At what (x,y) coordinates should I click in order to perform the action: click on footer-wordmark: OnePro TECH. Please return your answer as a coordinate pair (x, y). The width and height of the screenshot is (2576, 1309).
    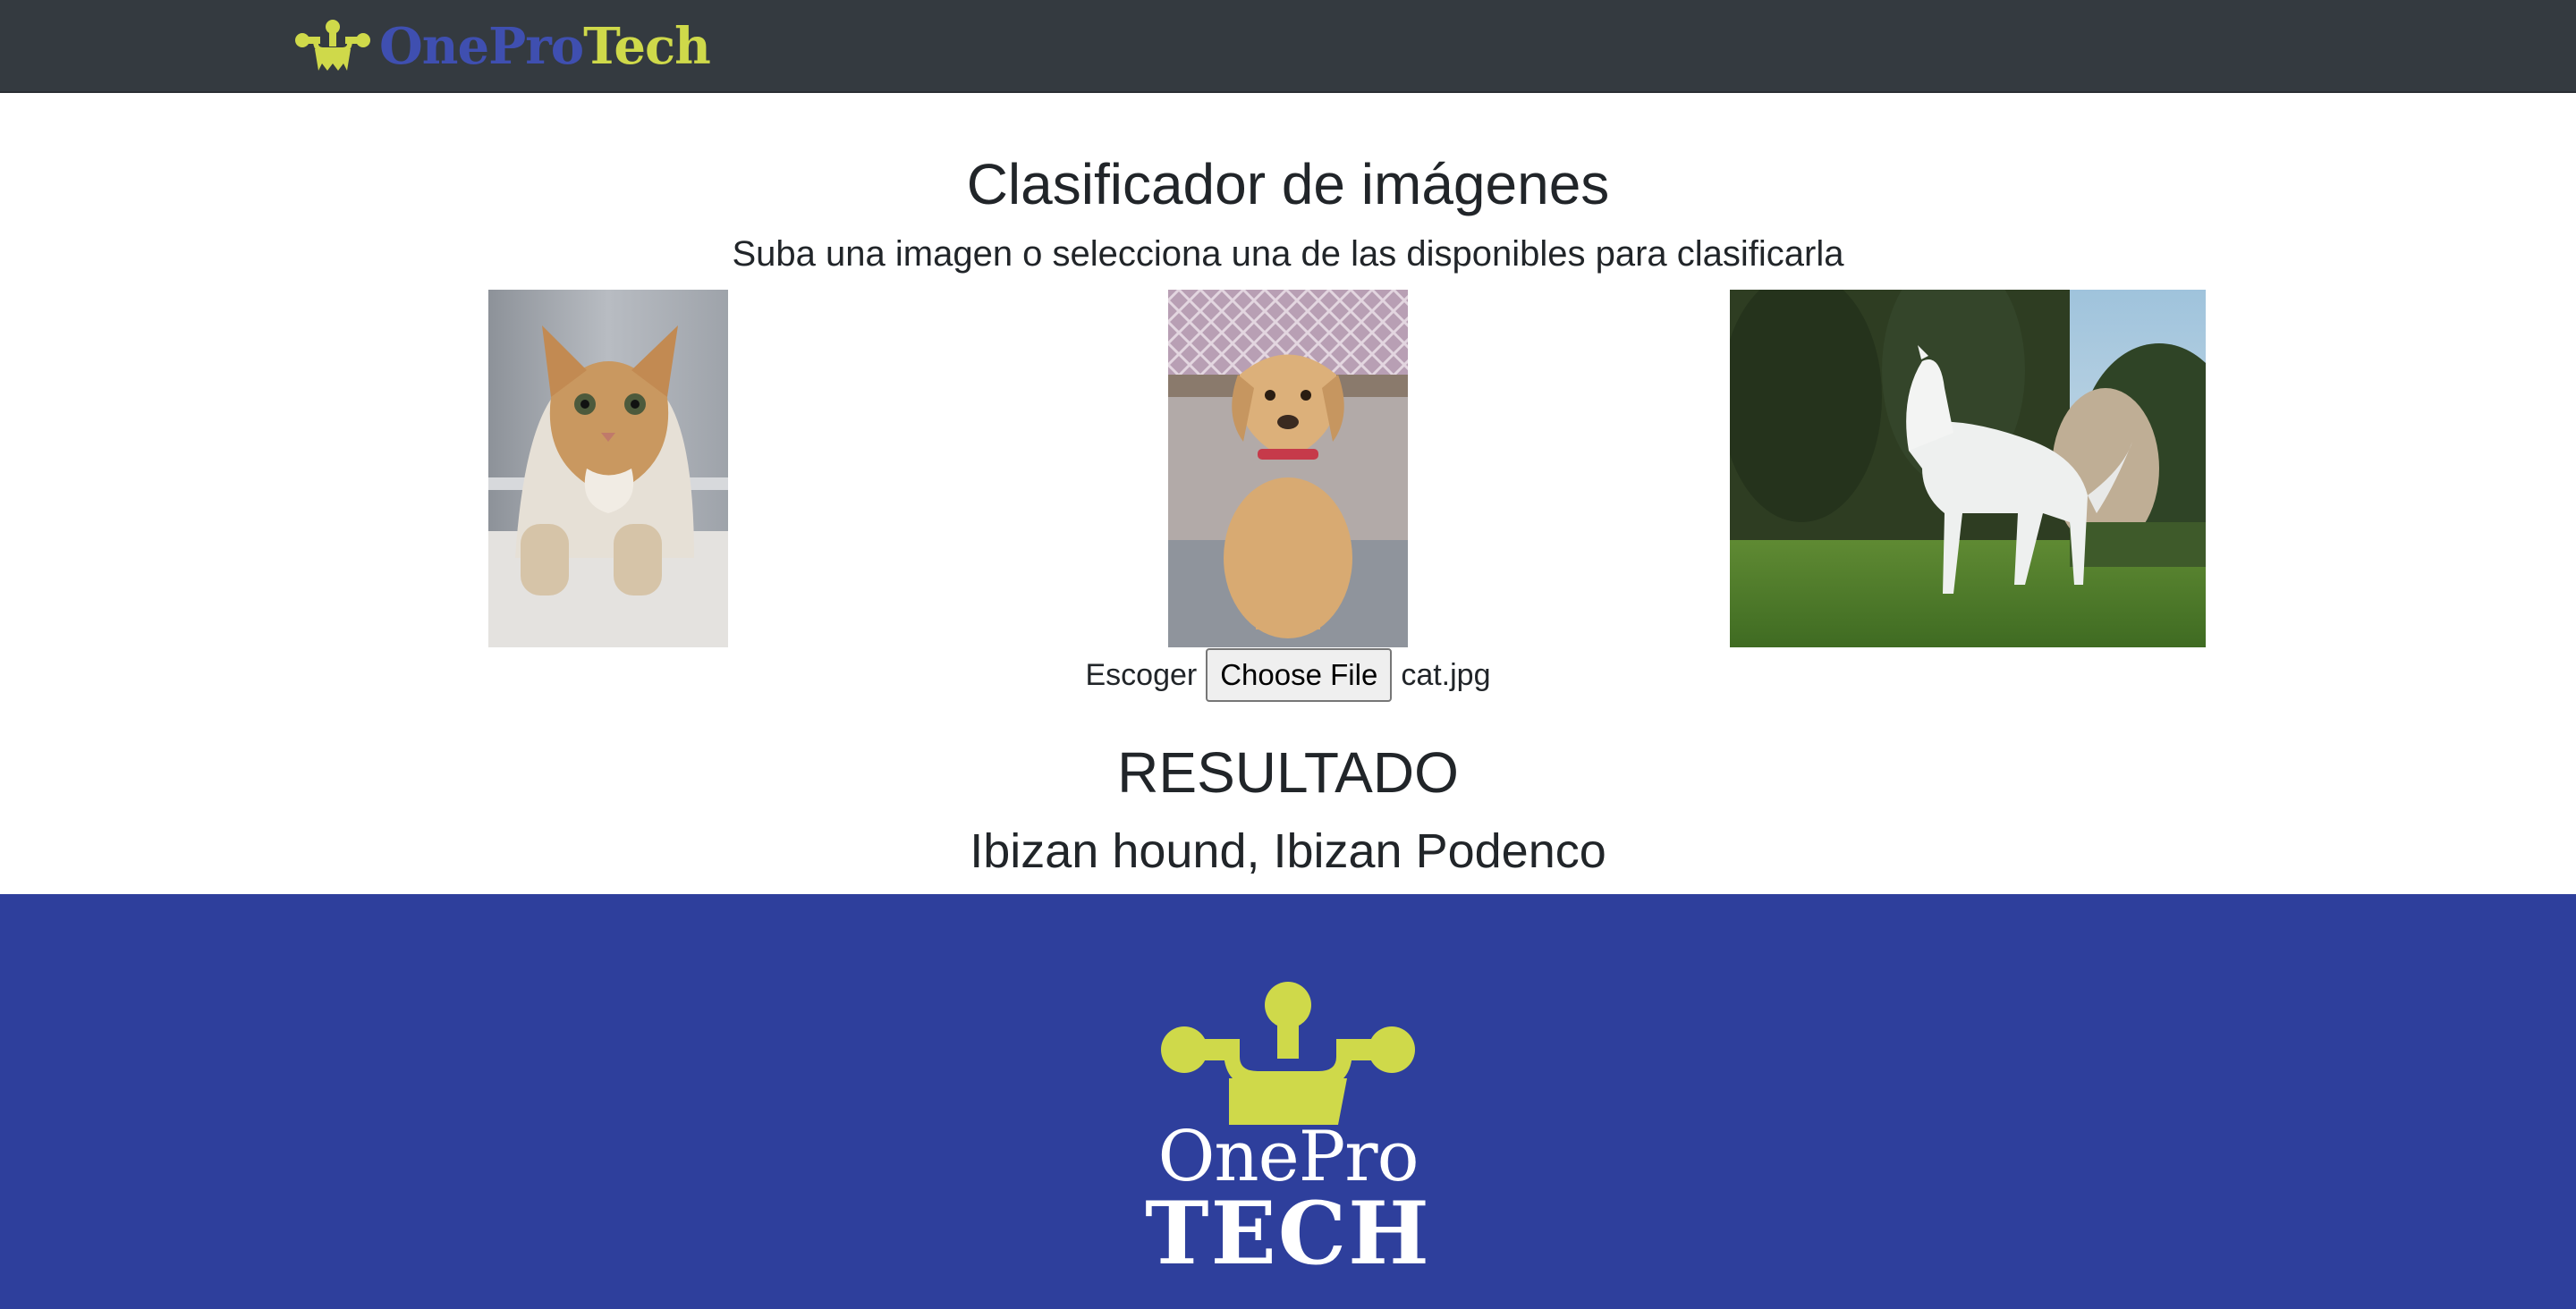
    Looking at the image, I should click on (1288, 1200).